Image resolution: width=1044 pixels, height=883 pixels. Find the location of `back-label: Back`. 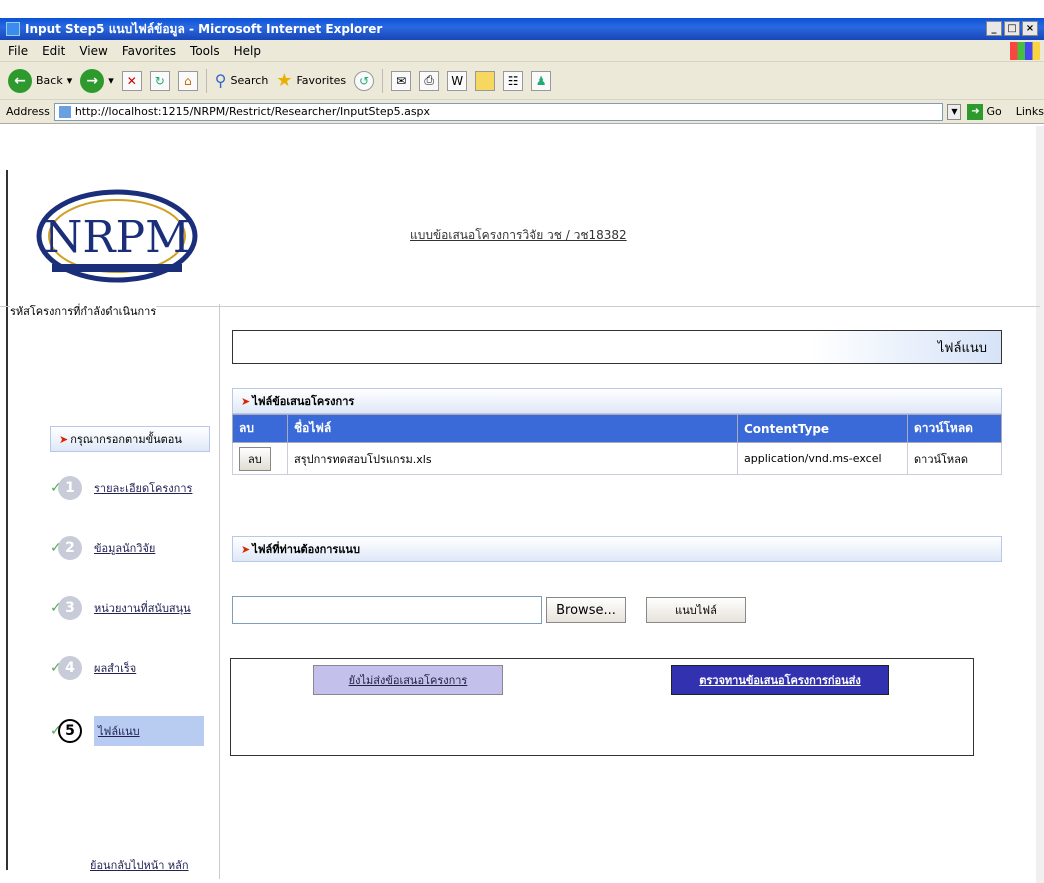

back-label: Back is located at coordinates (49, 80).